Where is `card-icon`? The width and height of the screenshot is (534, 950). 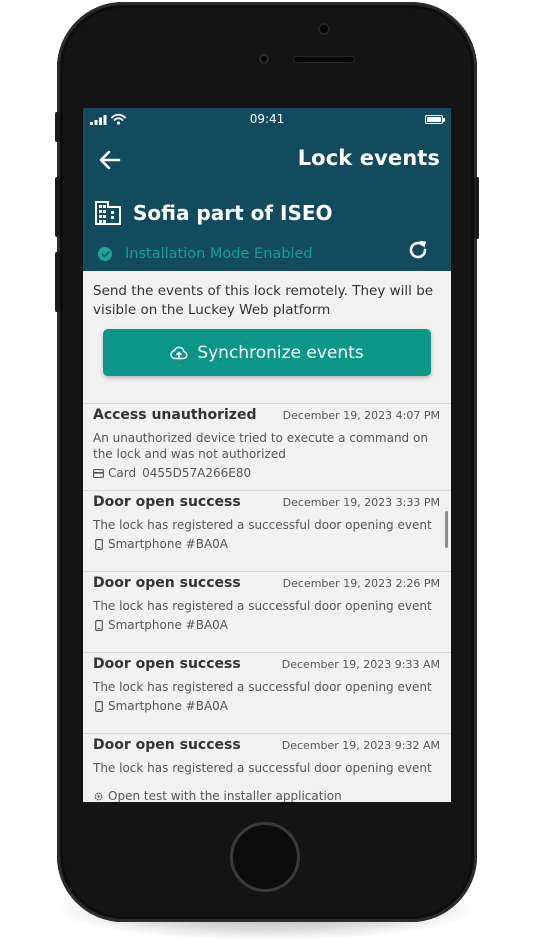 card-icon is located at coordinates (98, 473).